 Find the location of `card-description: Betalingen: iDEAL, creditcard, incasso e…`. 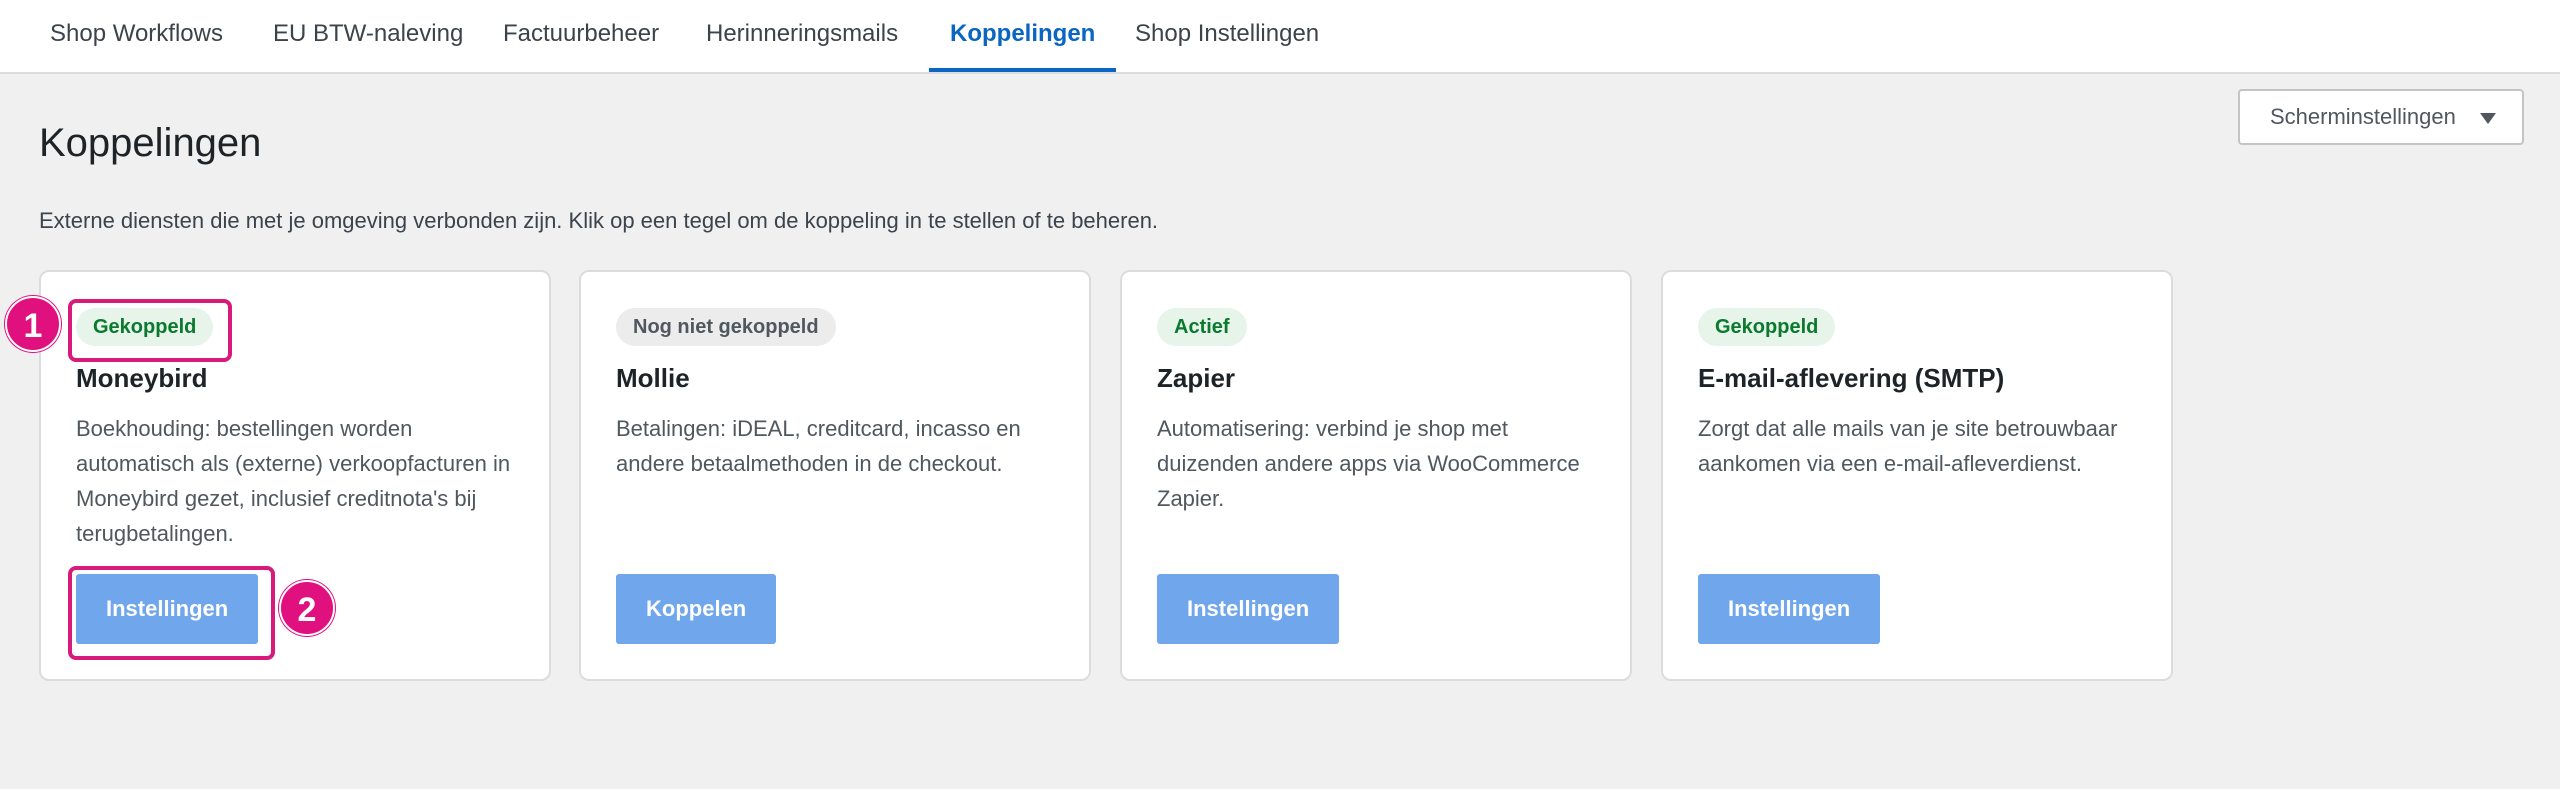

card-description: Betalingen: iDEAL, creditcard, incasso e… is located at coordinates (818, 446).